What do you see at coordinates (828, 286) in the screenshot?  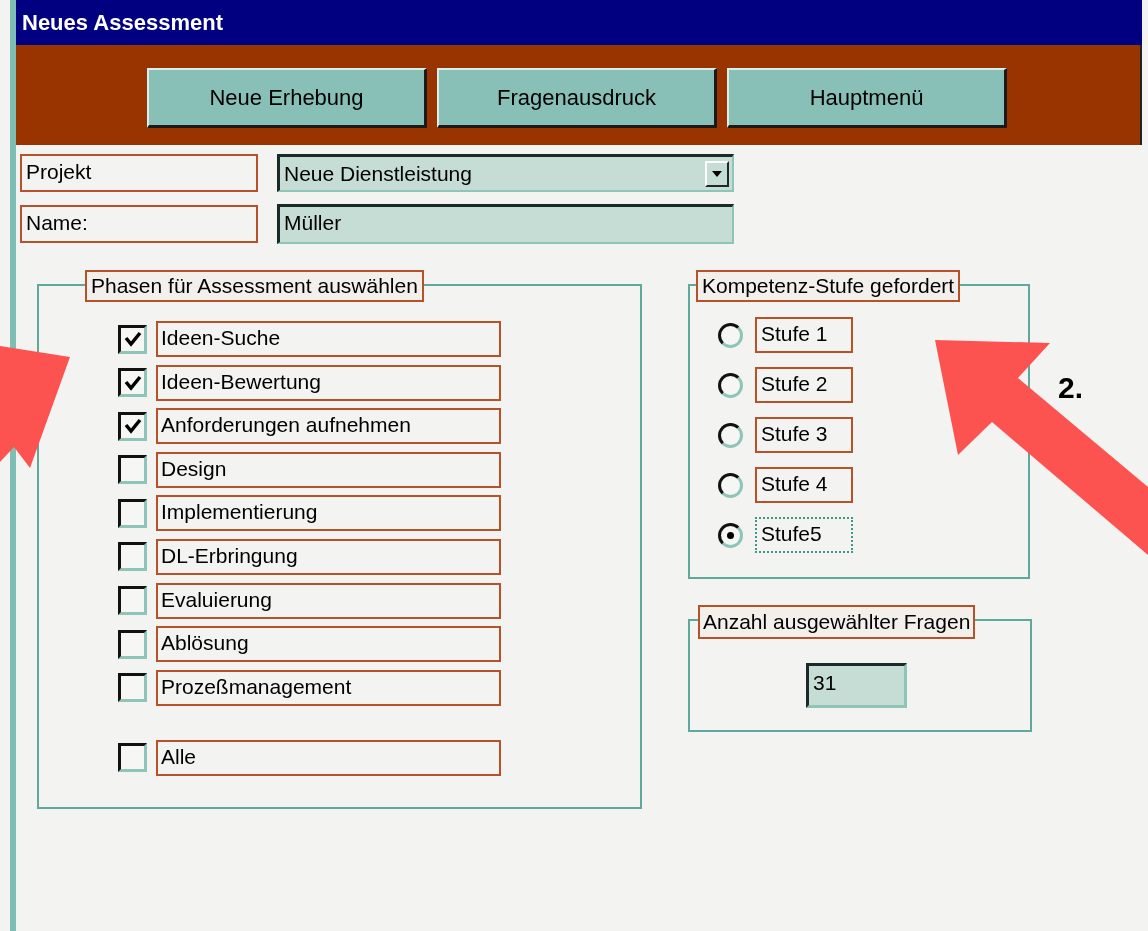 I see `group-title: Kompetenz-Stufe gefordert` at bounding box center [828, 286].